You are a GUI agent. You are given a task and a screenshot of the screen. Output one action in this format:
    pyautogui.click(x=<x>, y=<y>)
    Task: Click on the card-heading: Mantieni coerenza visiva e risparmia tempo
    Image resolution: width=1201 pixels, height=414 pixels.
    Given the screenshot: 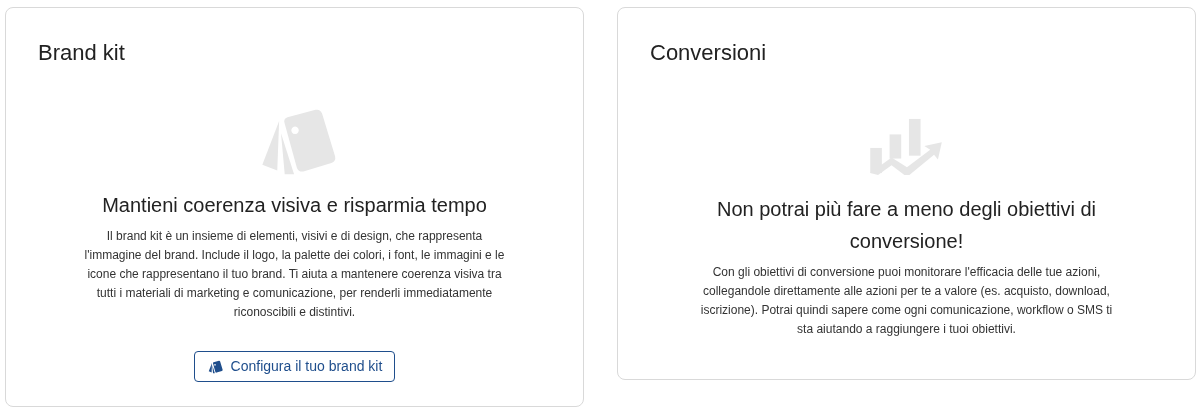 What is the action you would take?
    pyautogui.click(x=294, y=205)
    